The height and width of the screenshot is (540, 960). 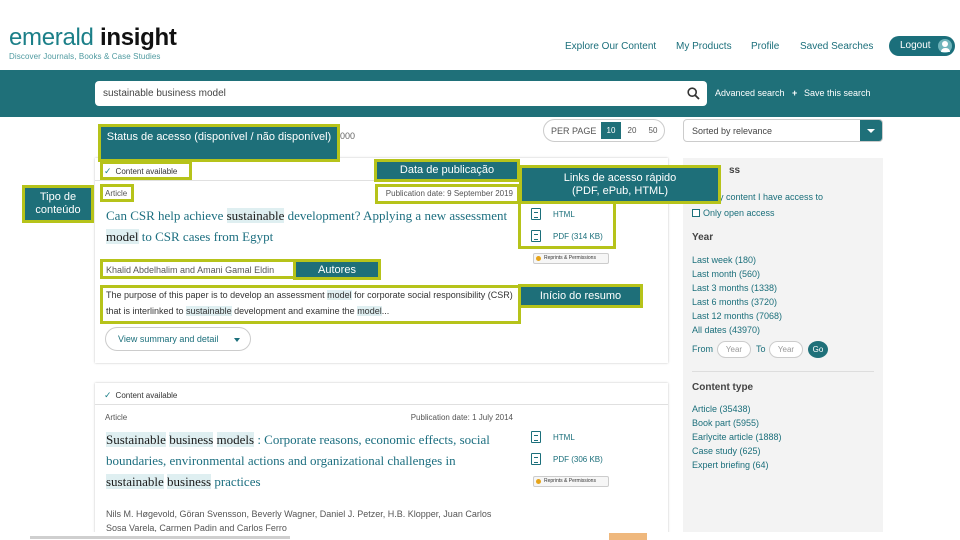 What do you see at coordinates (108, 395) in the screenshot?
I see `check-icon: ✓` at bounding box center [108, 395].